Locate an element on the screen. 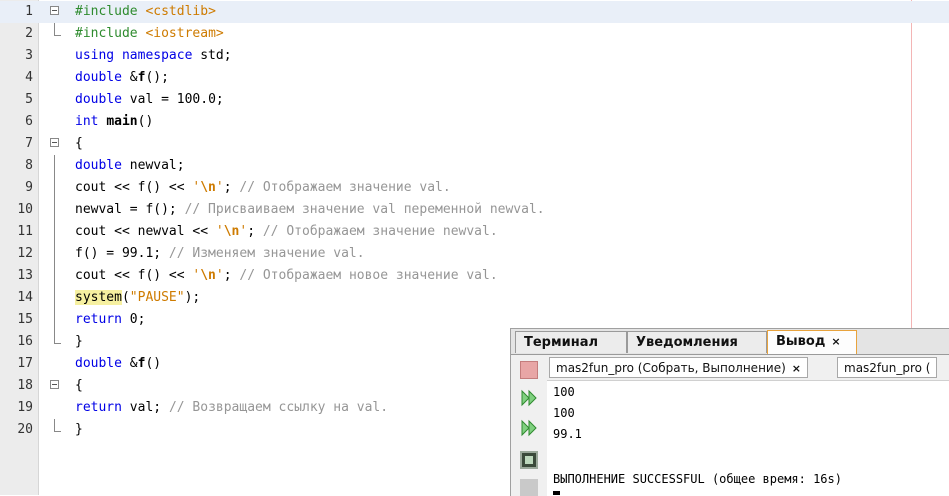 The width and height of the screenshot is (949, 496). code-text: double newval; is located at coordinates (130, 165).